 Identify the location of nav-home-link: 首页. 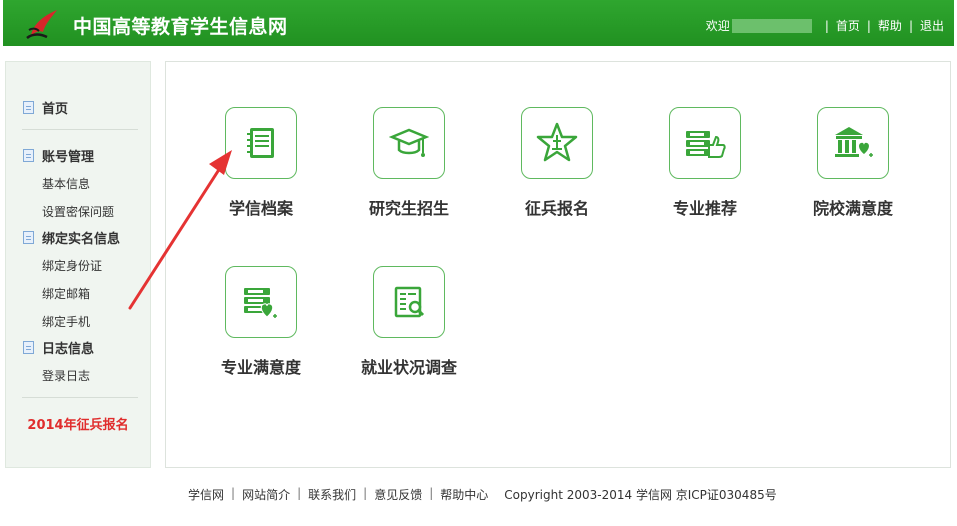
(848, 25).